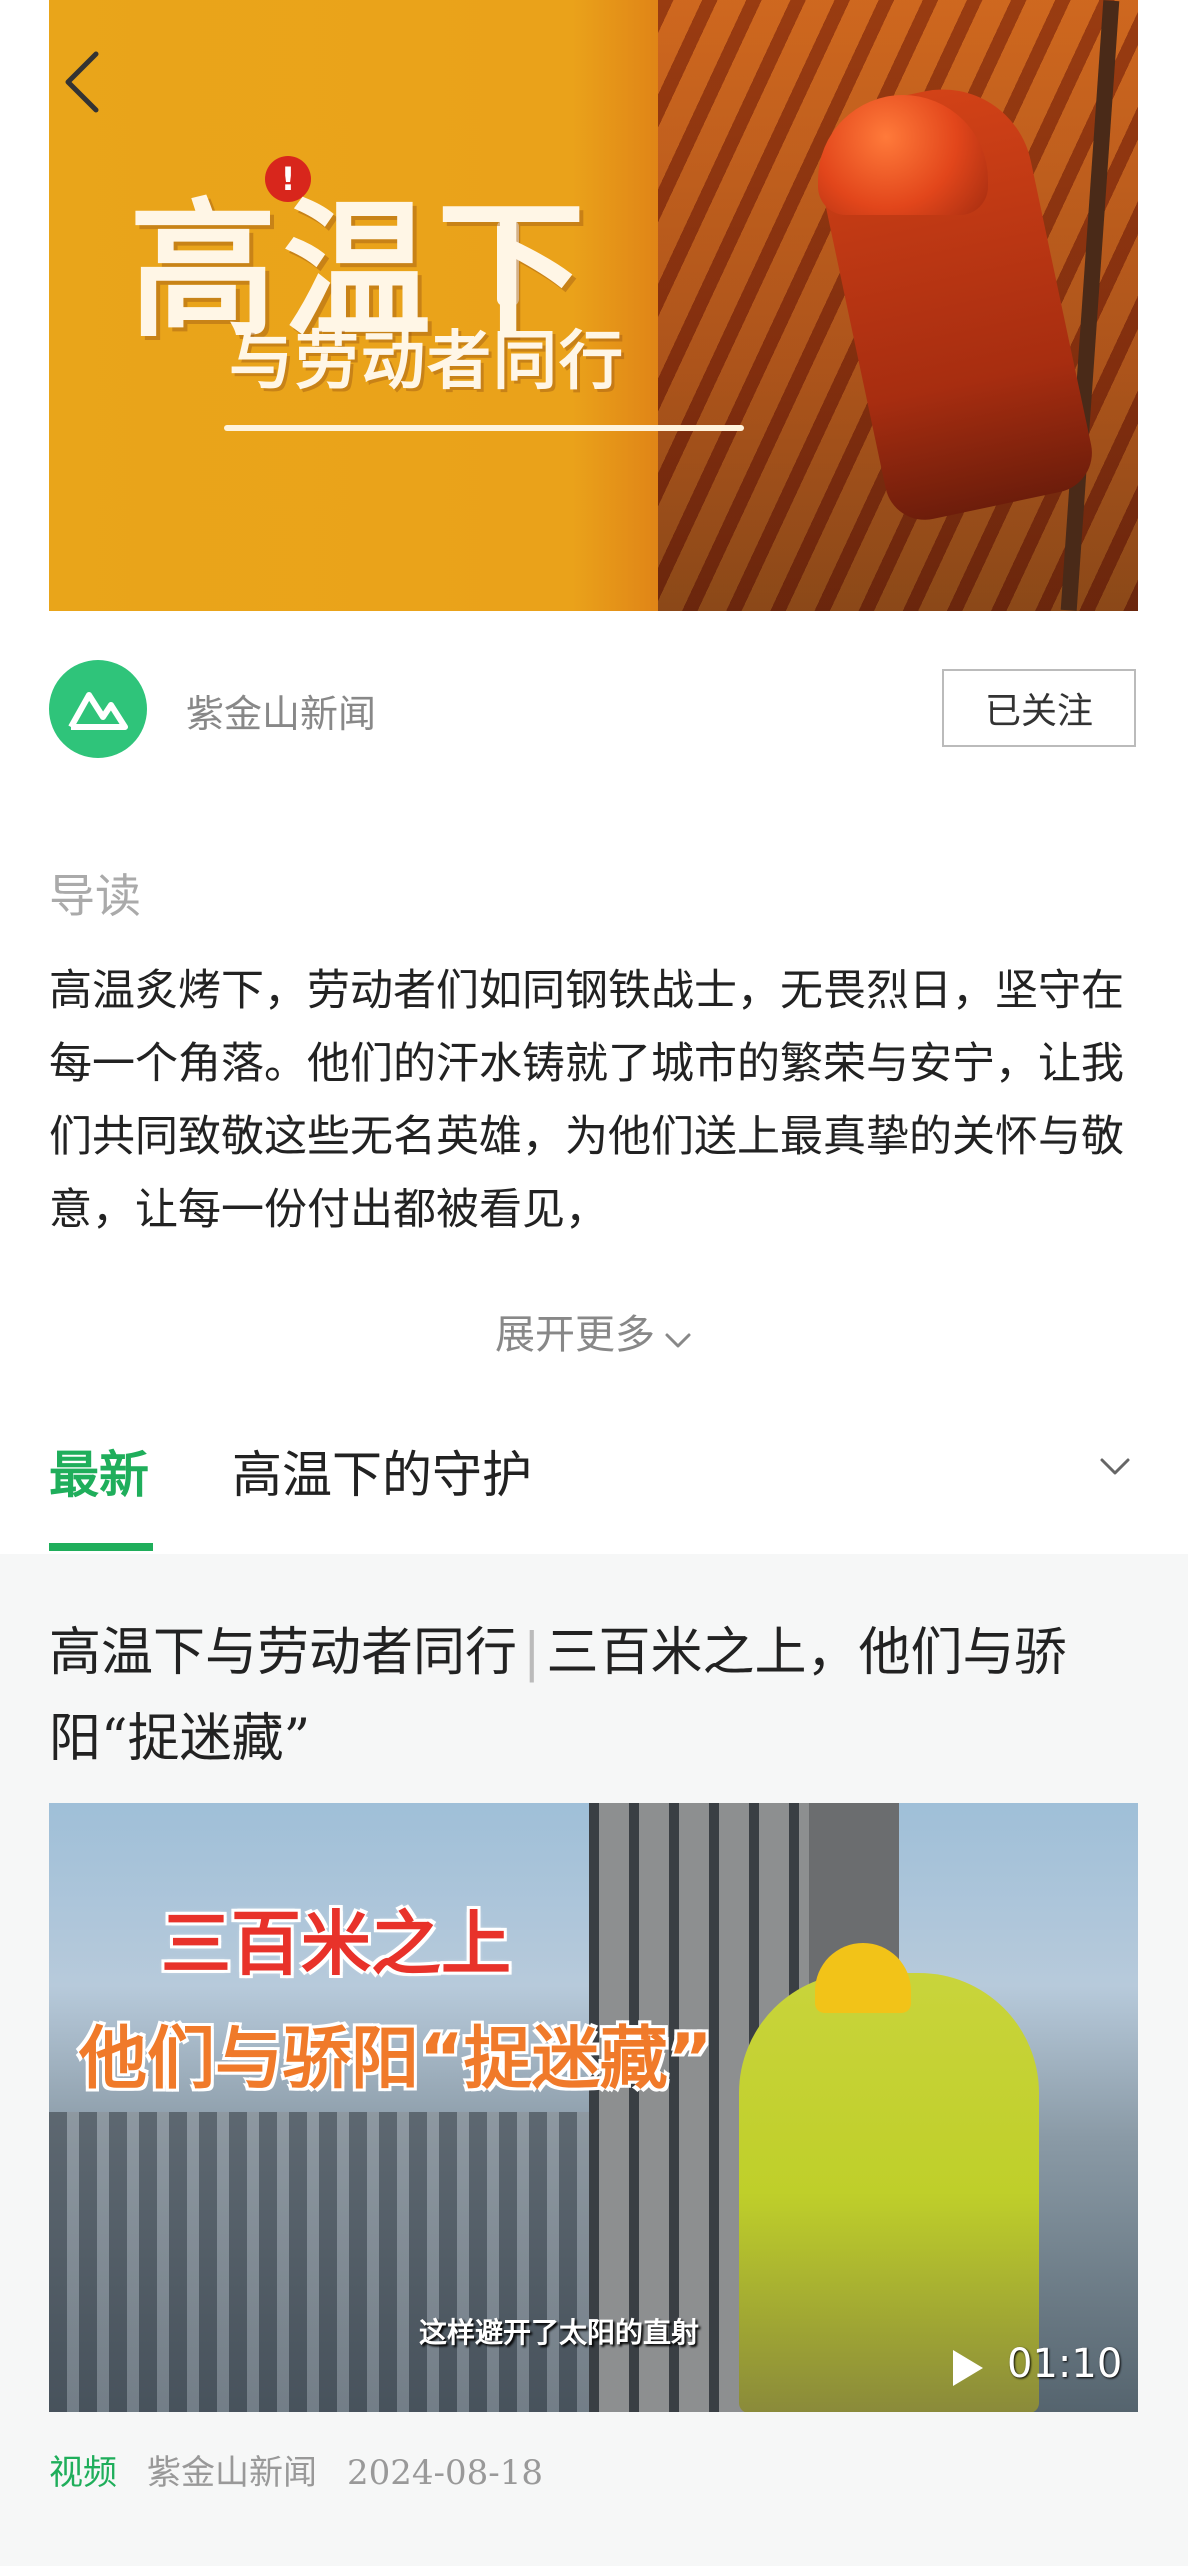  What do you see at coordinates (99, 1471) in the screenshot?
I see `tab-latest: 最新` at bounding box center [99, 1471].